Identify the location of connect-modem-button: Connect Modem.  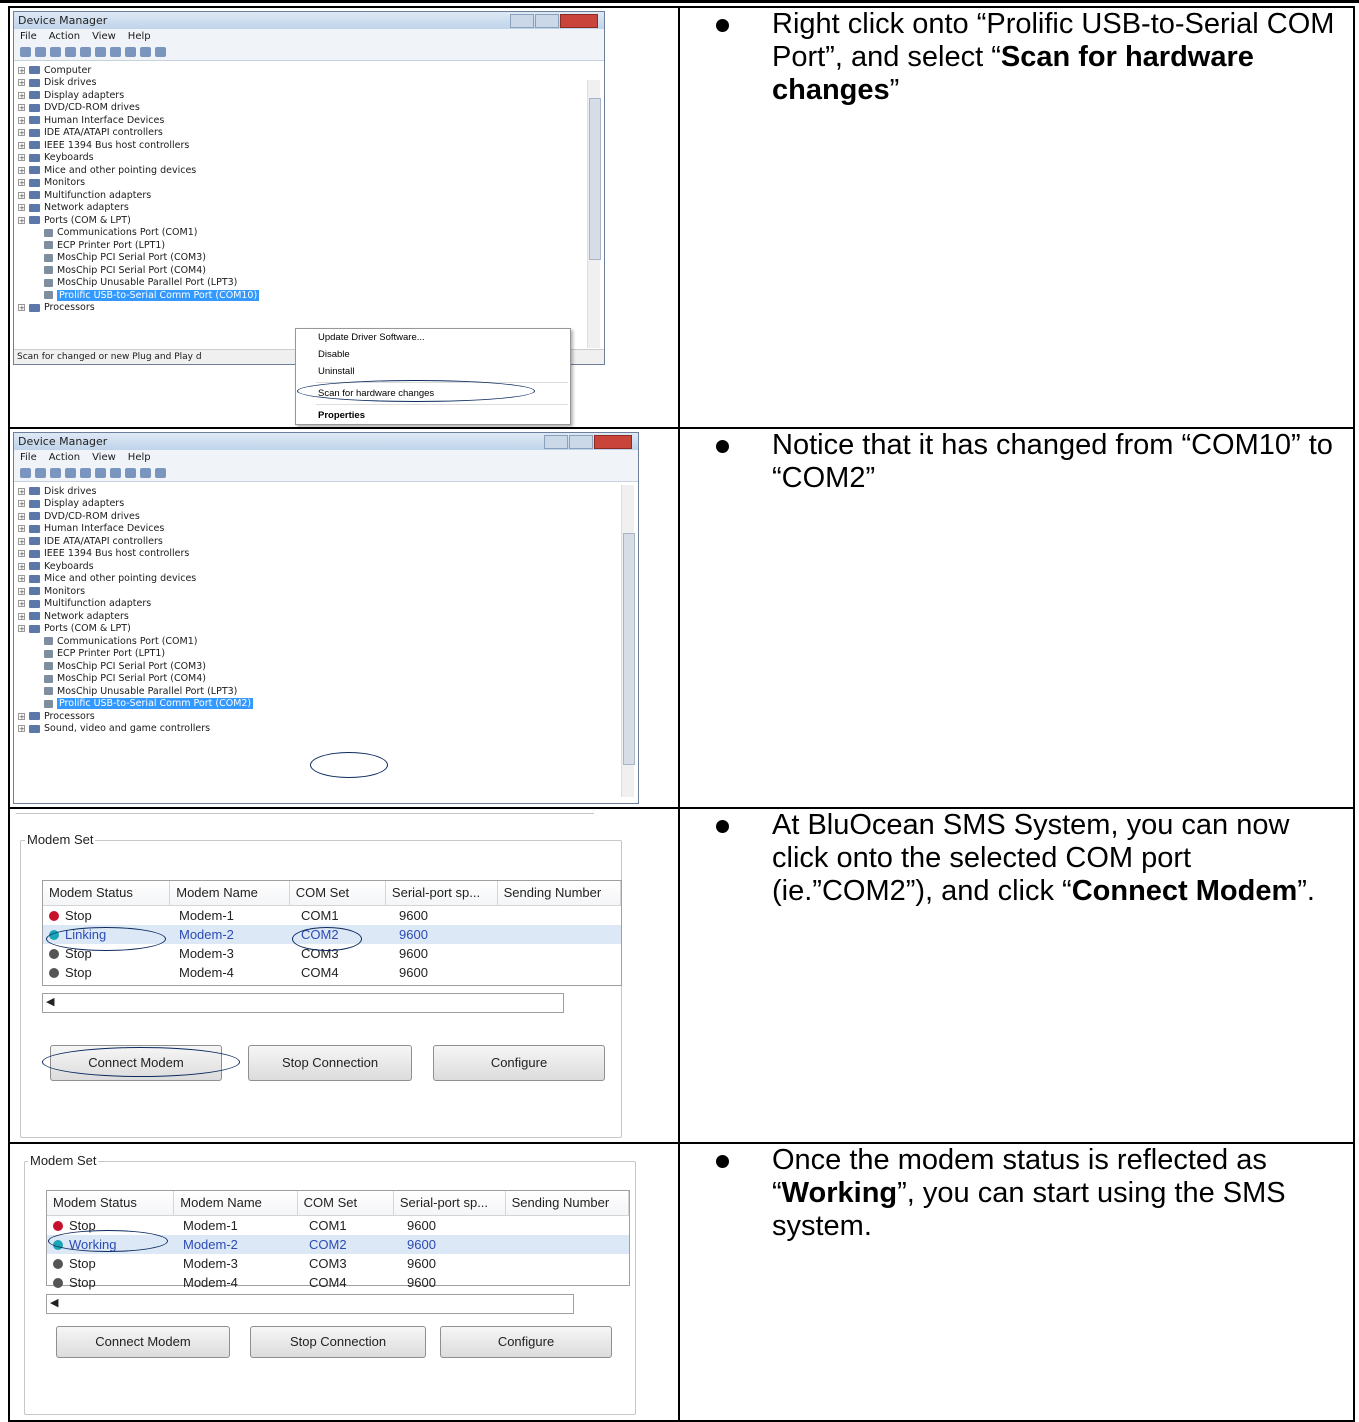
(143, 1342).